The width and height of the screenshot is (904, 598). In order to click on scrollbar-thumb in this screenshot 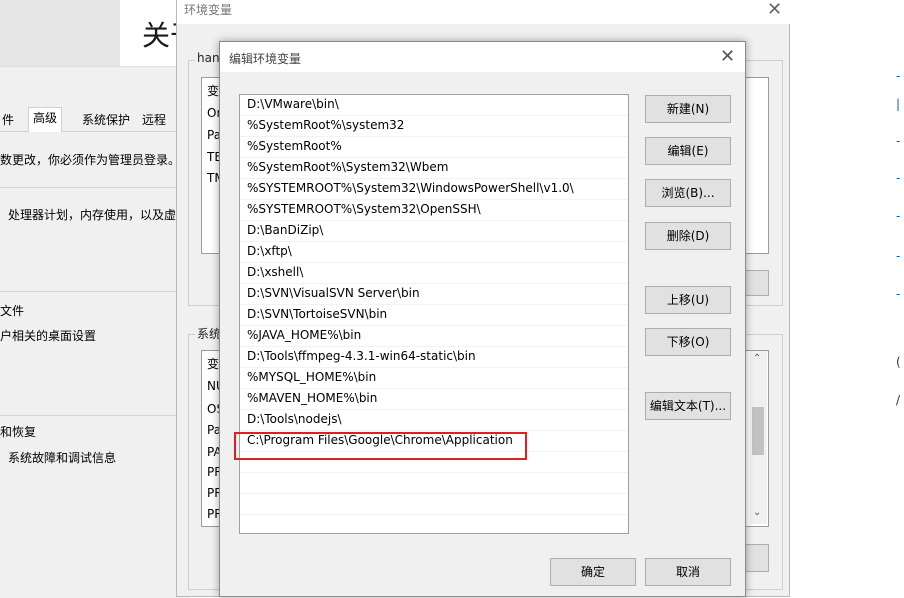, I will do `click(758, 431)`.